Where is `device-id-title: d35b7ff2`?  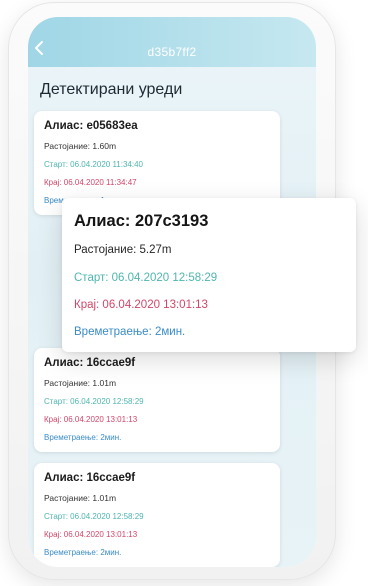 device-id-title: d35b7ff2 is located at coordinates (172, 52).